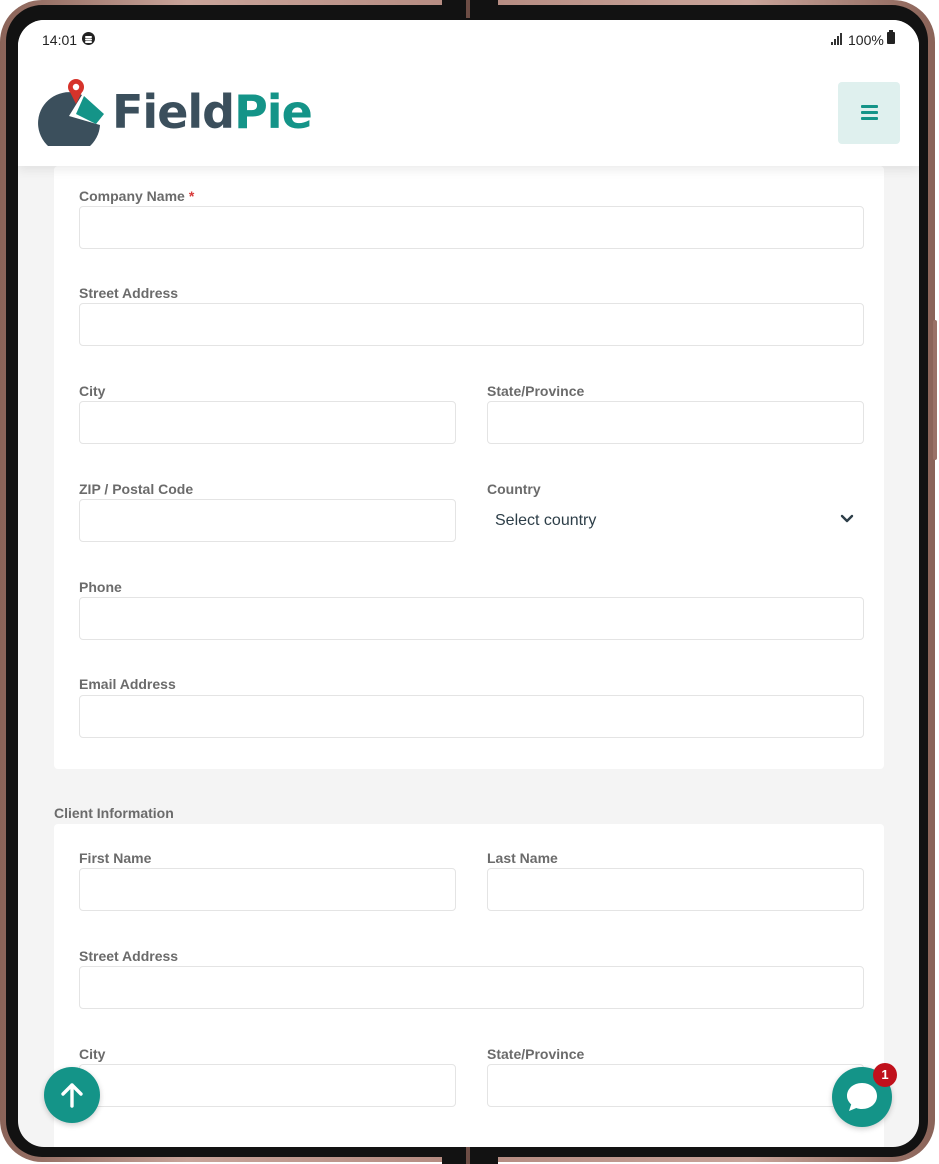  What do you see at coordinates (536, 1054) in the screenshot?
I see `client-state-label: State/Province` at bounding box center [536, 1054].